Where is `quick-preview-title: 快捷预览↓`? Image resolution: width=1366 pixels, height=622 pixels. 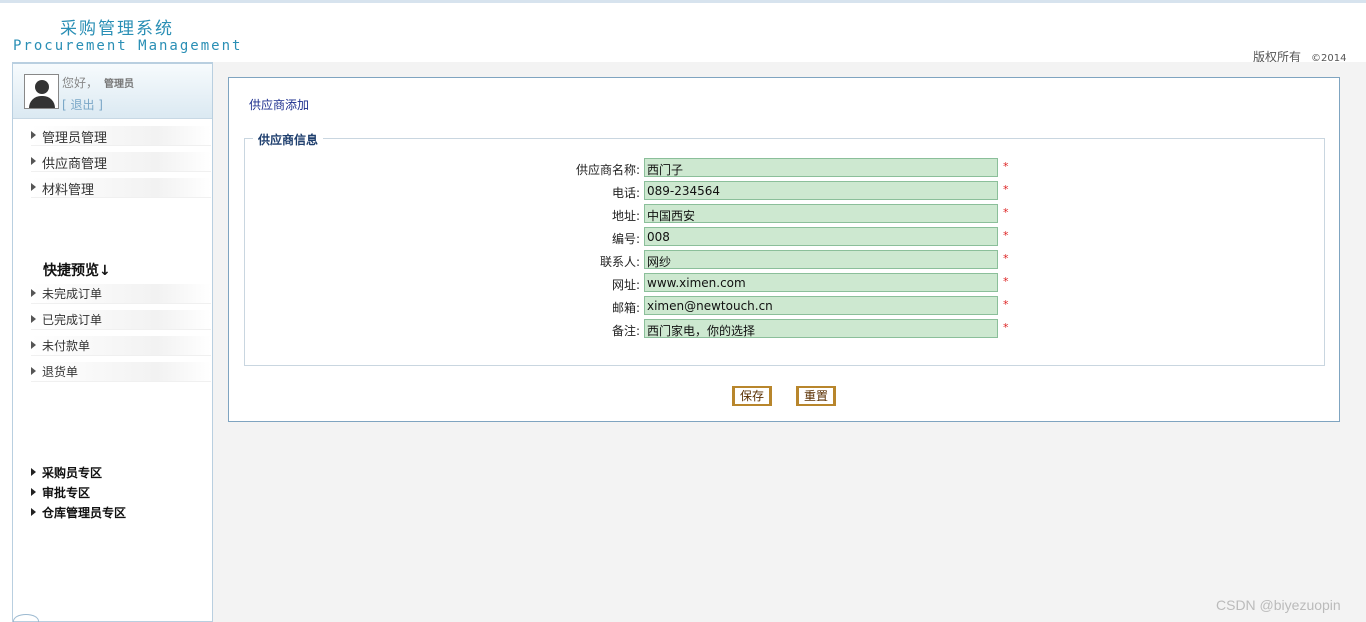
quick-preview-title: 快捷预览↓ is located at coordinates (77, 271).